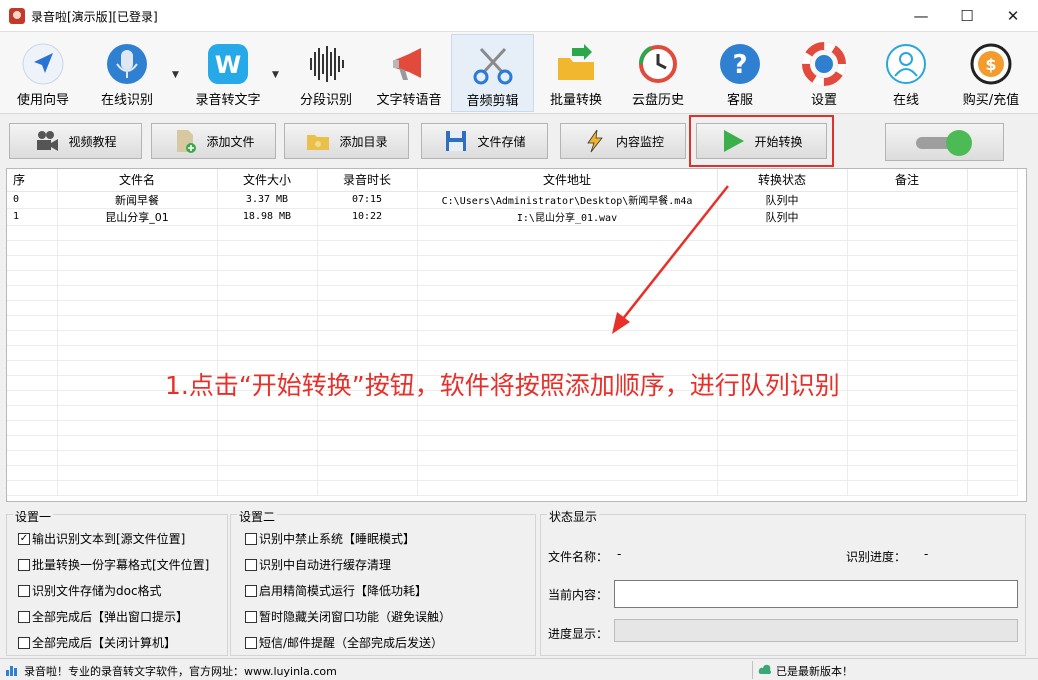 The image size is (1038, 680). I want to click on video-tutorial-button: 视频教程, so click(75, 141).